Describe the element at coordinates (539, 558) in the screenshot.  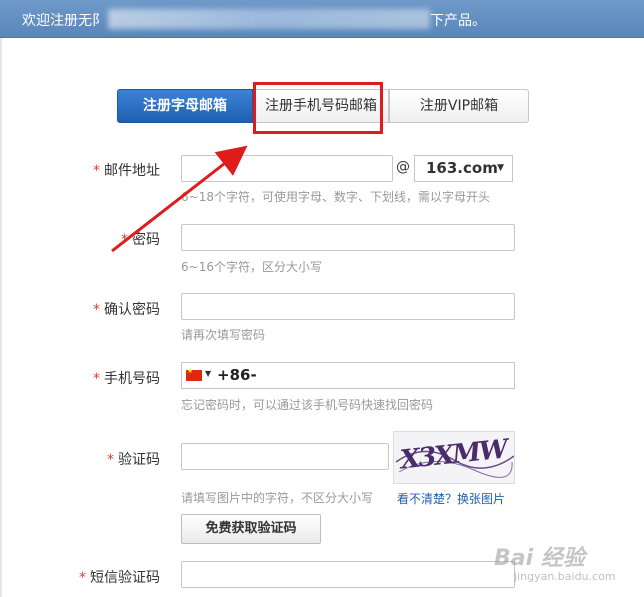
I see `watermark-text: Bai 经验` at that location.